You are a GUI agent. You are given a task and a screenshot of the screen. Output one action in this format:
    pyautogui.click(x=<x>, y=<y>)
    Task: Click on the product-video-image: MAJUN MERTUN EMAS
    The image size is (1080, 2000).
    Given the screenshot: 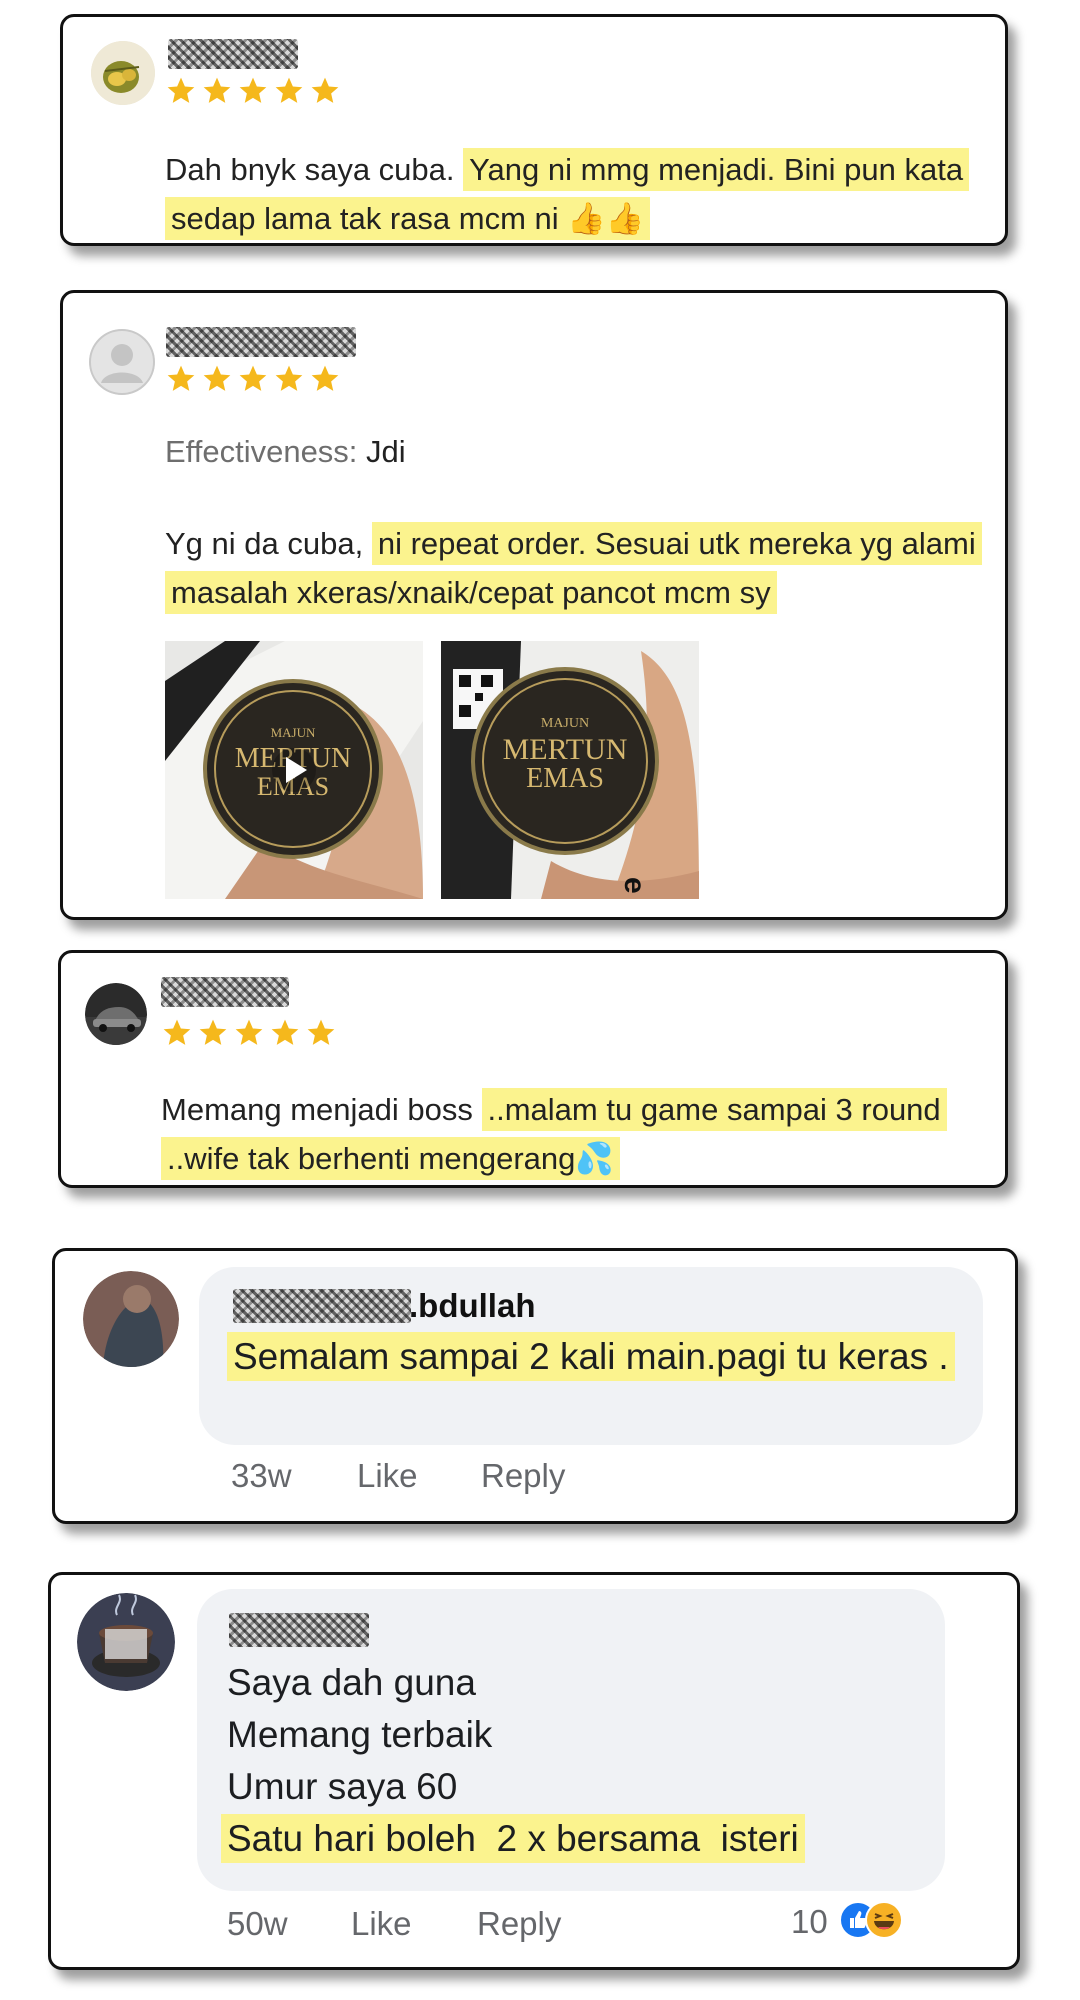 What is the action you would take?
    pyautogui.click(x=294, y=770)
    